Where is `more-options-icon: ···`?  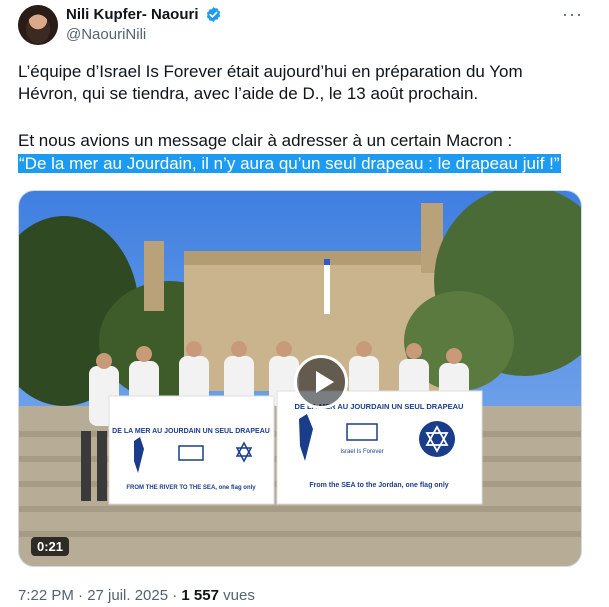
more-options-icon: ··· is located at coordinates (572, 14).